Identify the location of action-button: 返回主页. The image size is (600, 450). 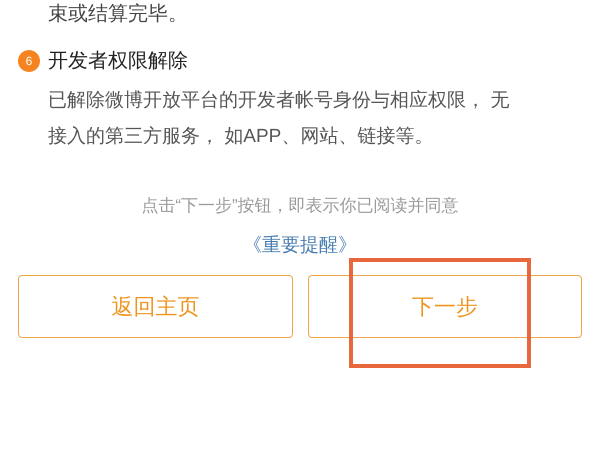
(155, 306).